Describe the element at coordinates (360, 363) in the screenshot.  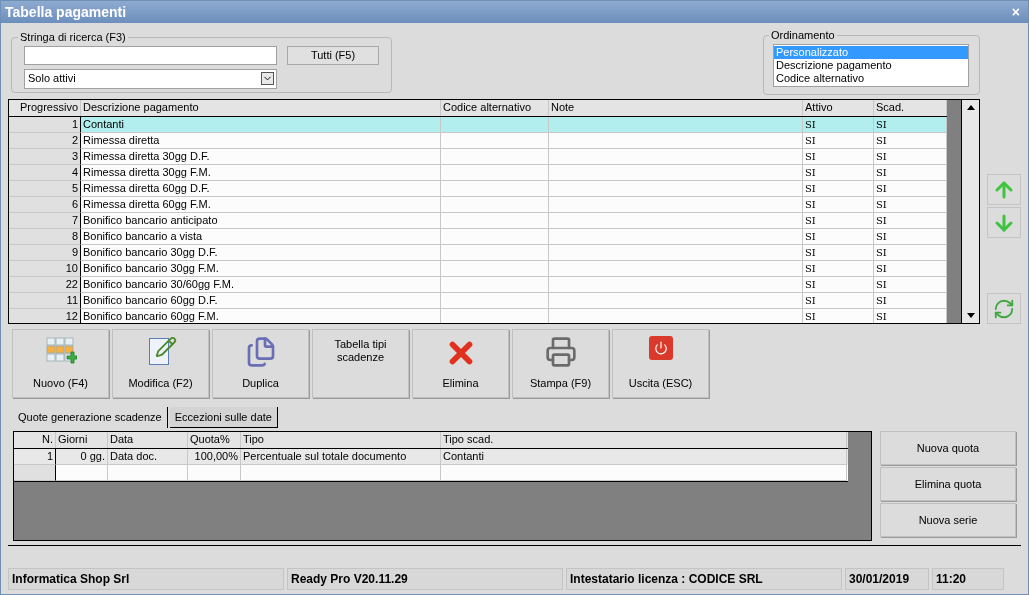
I see `toolbar-button: Tabella tipi scadenze` at that location.